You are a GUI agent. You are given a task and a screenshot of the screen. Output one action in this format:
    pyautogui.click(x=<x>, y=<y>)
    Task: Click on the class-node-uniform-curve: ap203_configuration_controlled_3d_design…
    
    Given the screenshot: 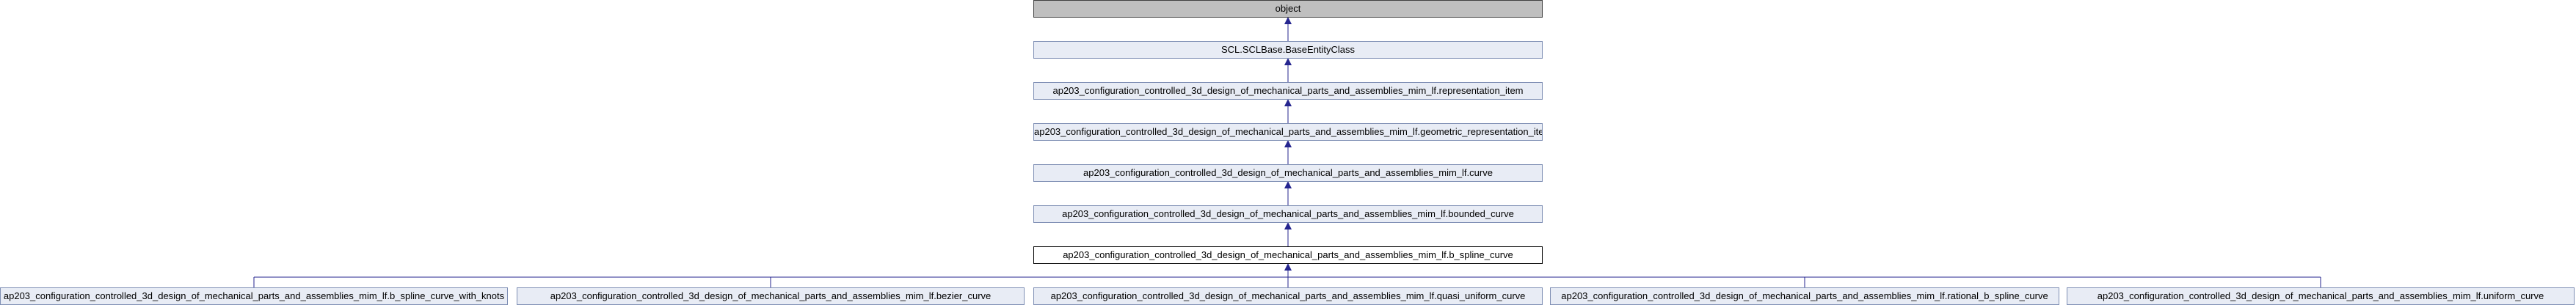 What is the action you would take?
    pyautogui.click(x=2321, y=296)
    